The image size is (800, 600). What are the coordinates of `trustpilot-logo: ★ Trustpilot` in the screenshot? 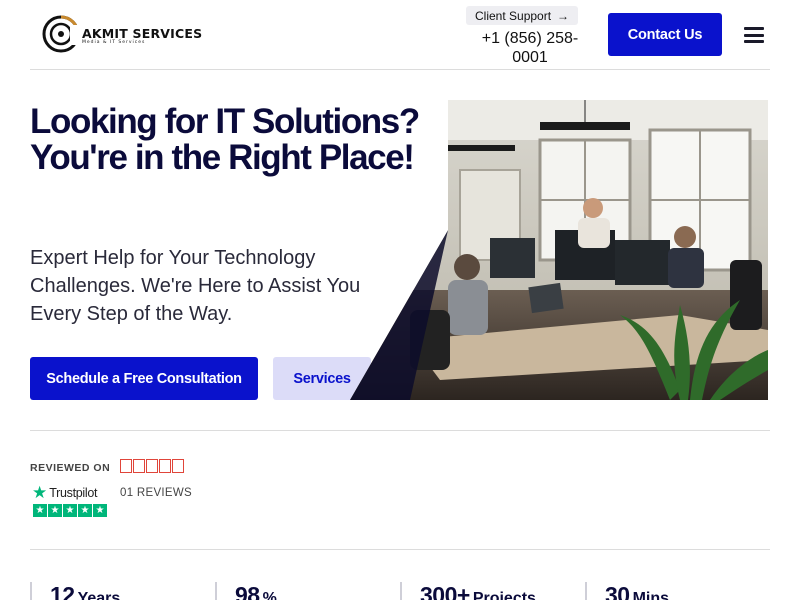 It's located at (65, 492).